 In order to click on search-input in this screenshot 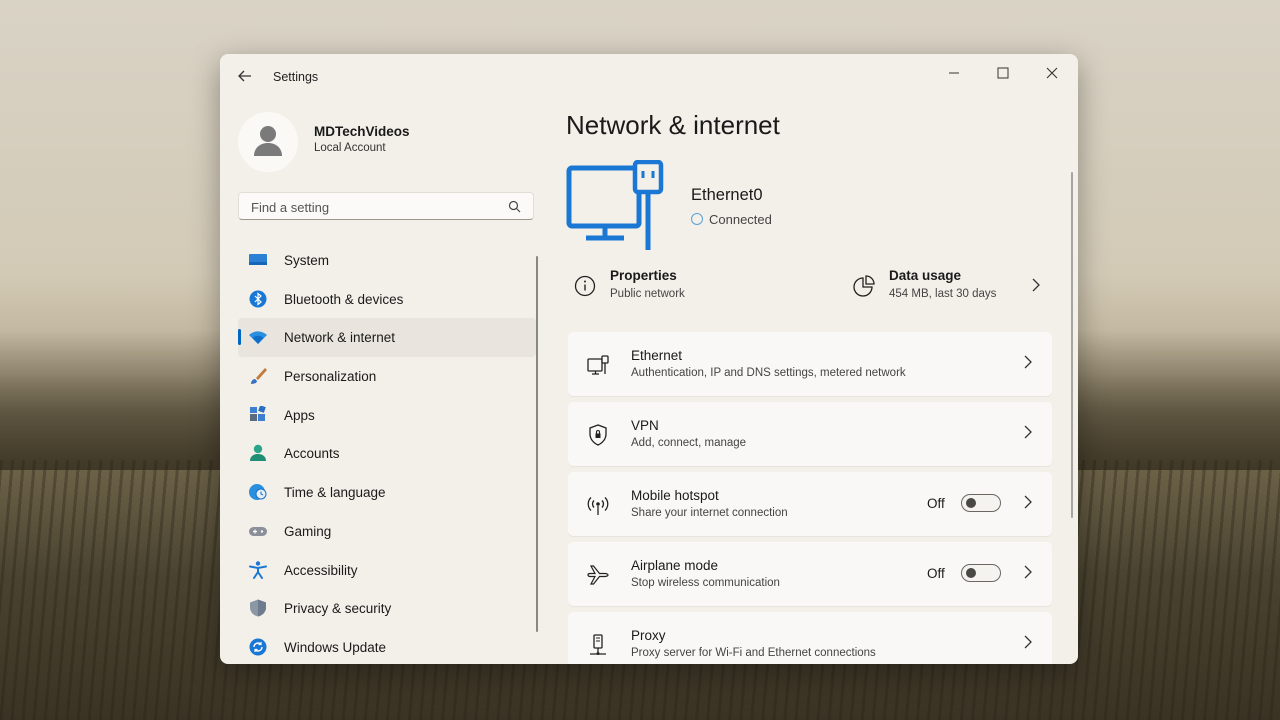, I will do `click(376, 207)`.